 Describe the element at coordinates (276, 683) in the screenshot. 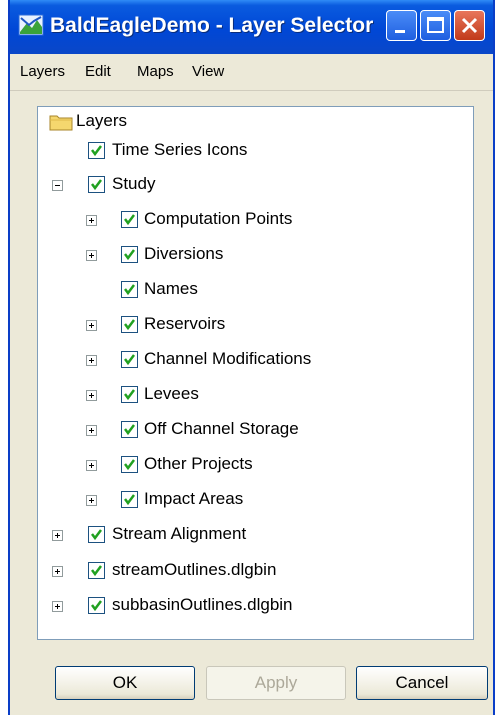

I see `apply-button: Apply` at that location.